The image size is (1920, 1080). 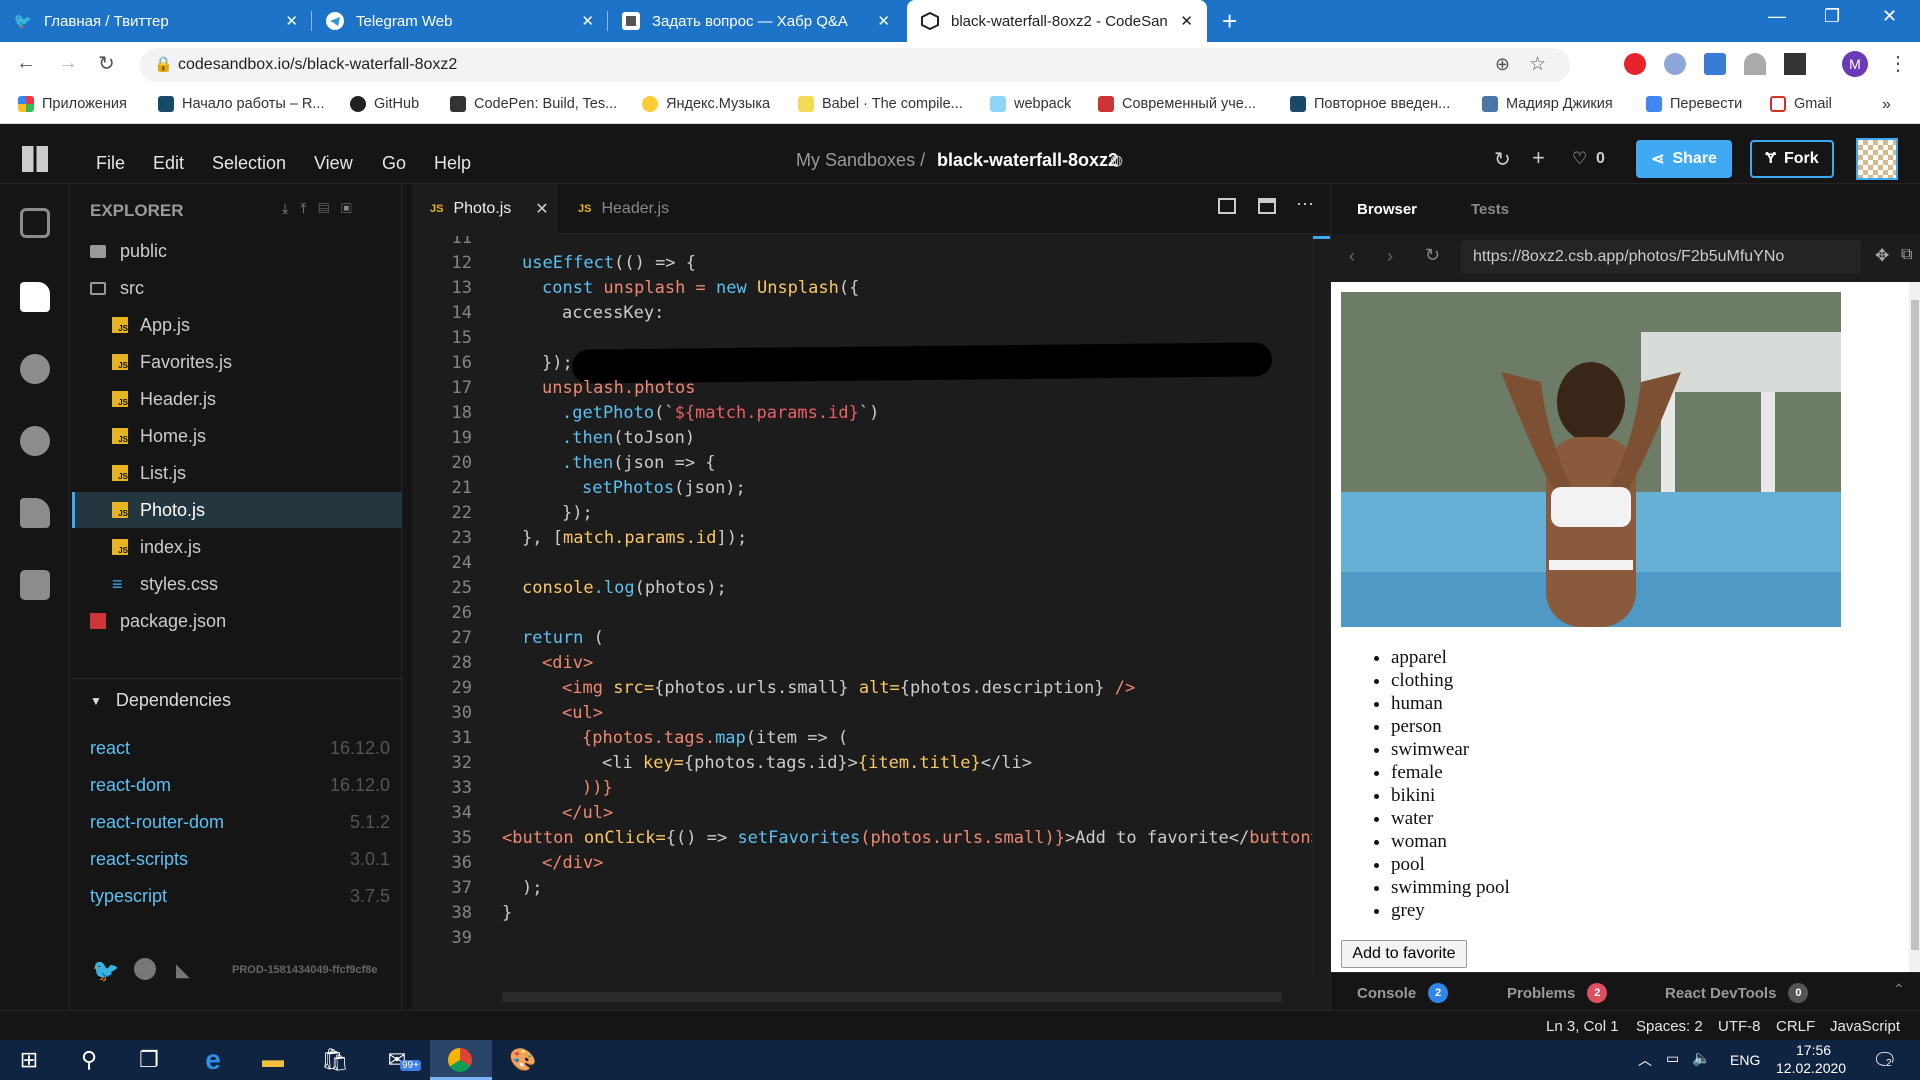 What do you see at coordinates (240, 822) in the screenshot?
I see `dependency-item: react-router-dom 5.1.2` at bounding box center [240, 822].